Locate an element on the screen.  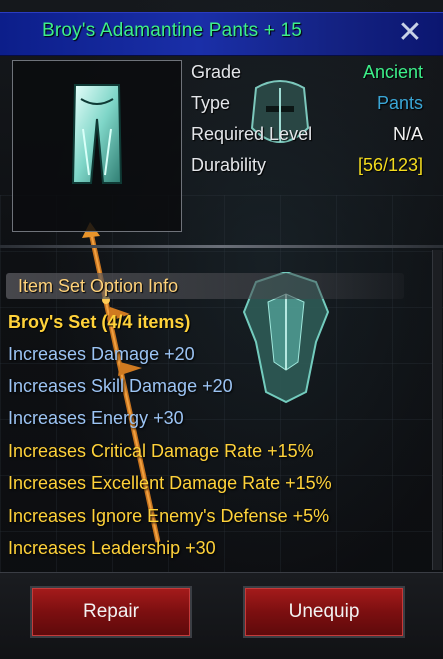
section-divider is located at coordinates (221, 246).